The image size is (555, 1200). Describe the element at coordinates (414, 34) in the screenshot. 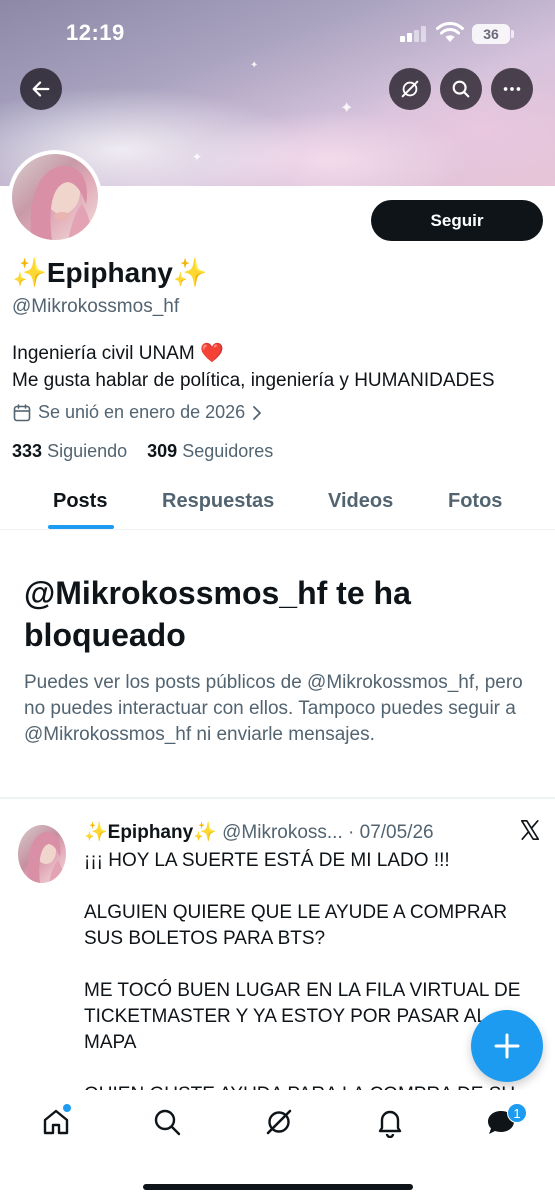

I see `signal-icon` at that location.